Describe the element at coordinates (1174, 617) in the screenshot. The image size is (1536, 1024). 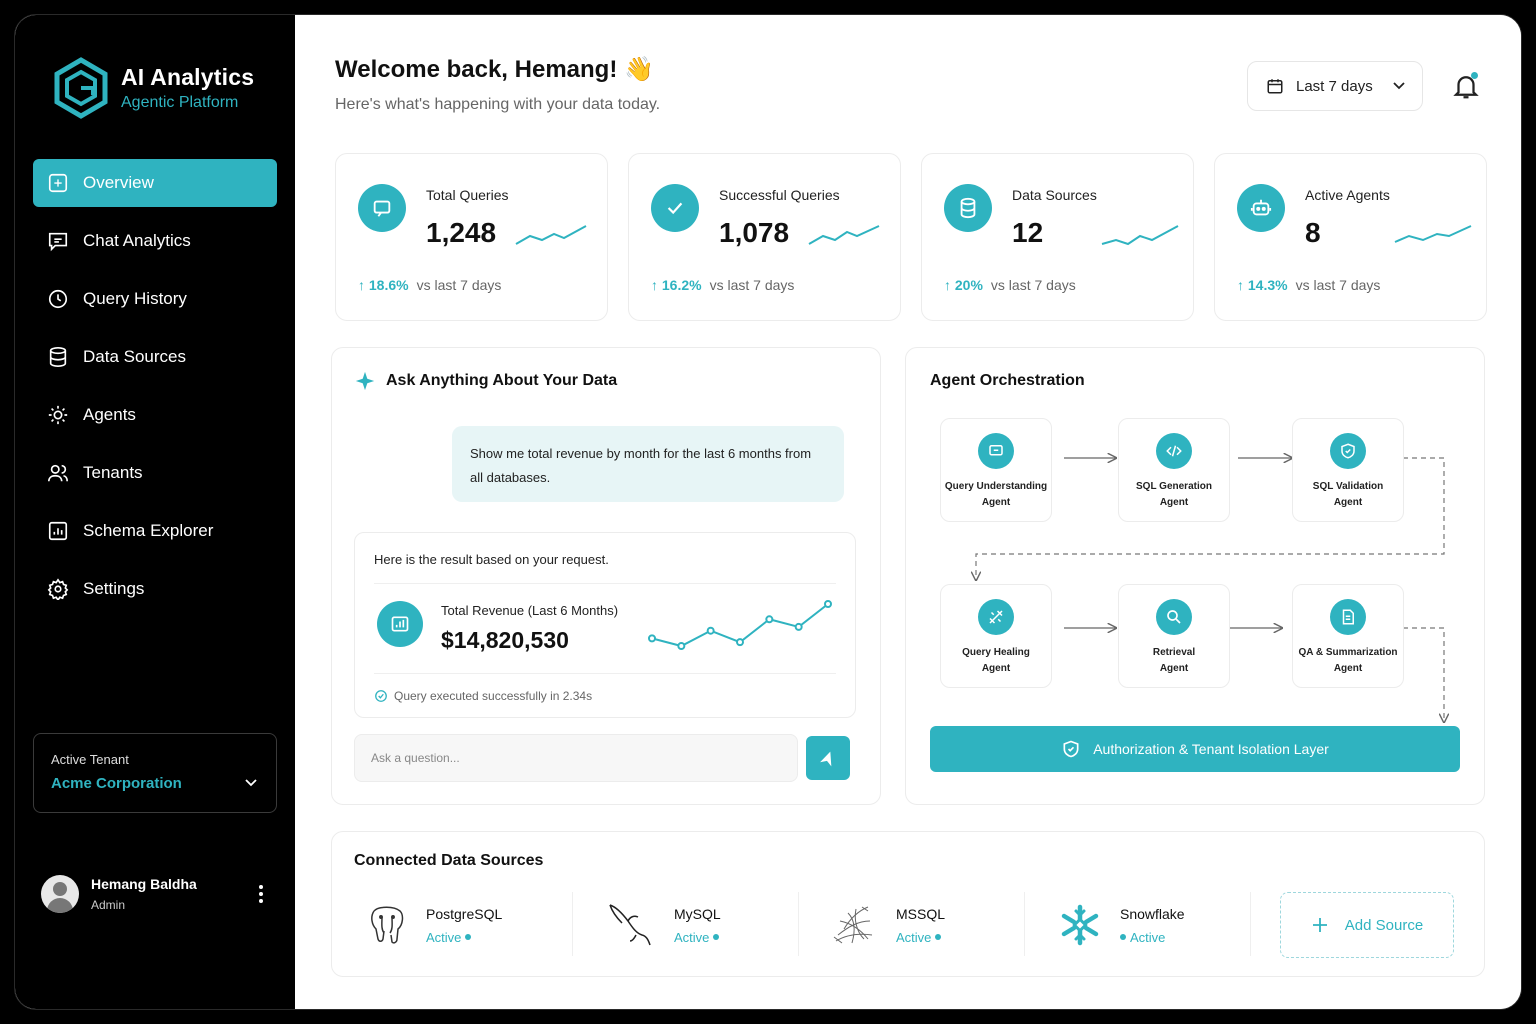
I see `search-icon` at that location.